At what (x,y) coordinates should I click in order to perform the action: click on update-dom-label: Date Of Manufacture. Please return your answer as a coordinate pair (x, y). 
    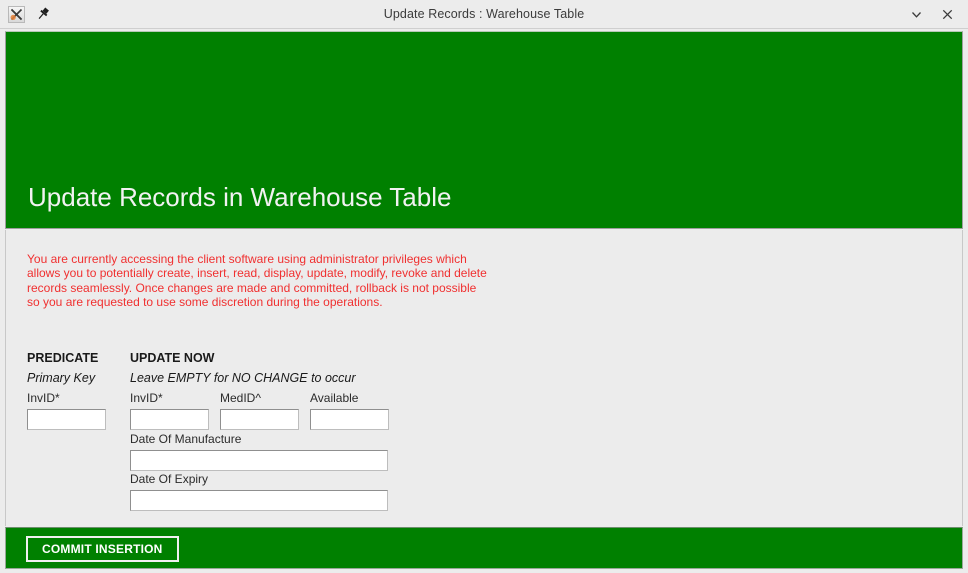
    Looking at the image, I should click on (186, 439).